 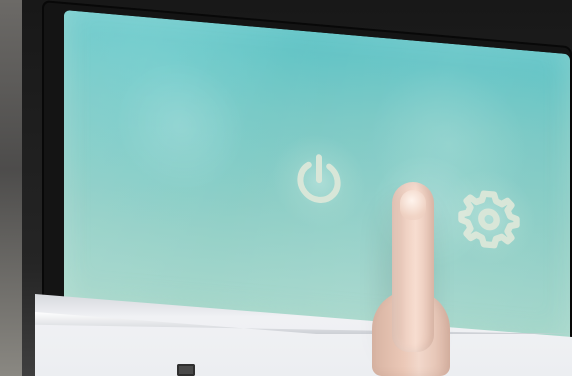 I want to click on power-button, so click(x=319, y=181).